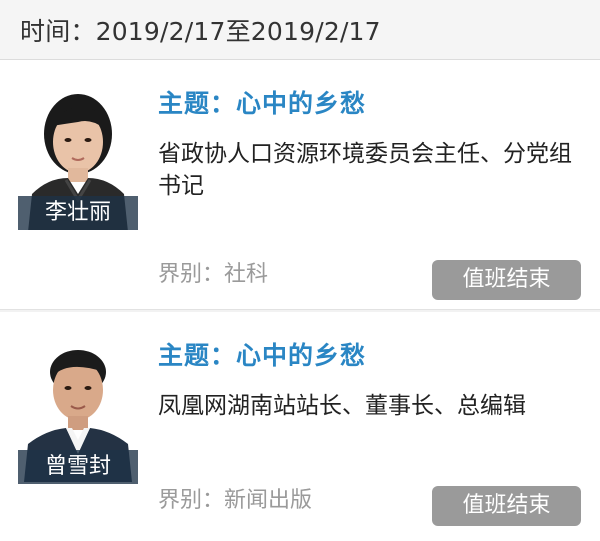 The image size is (600, 541). What do you see at coordinates (78, 408) in the screenshot?
I see `avatar: 曾雪封` at bounding box center [78, 408].